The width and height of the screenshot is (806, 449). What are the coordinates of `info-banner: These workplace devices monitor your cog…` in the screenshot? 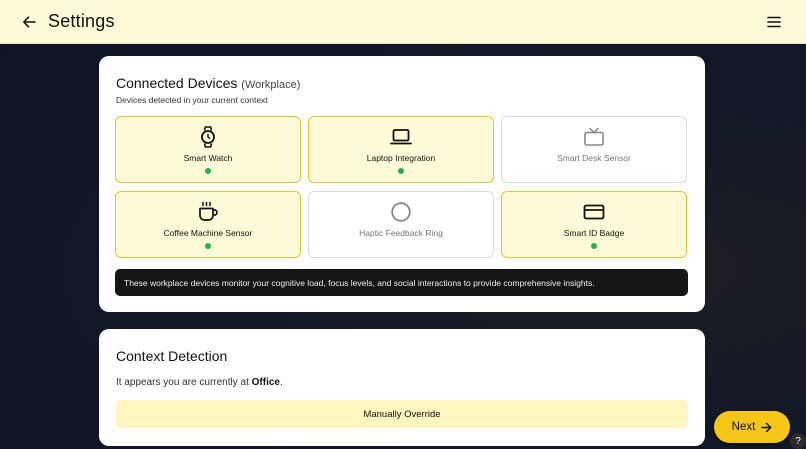 It's located at (401, 282).